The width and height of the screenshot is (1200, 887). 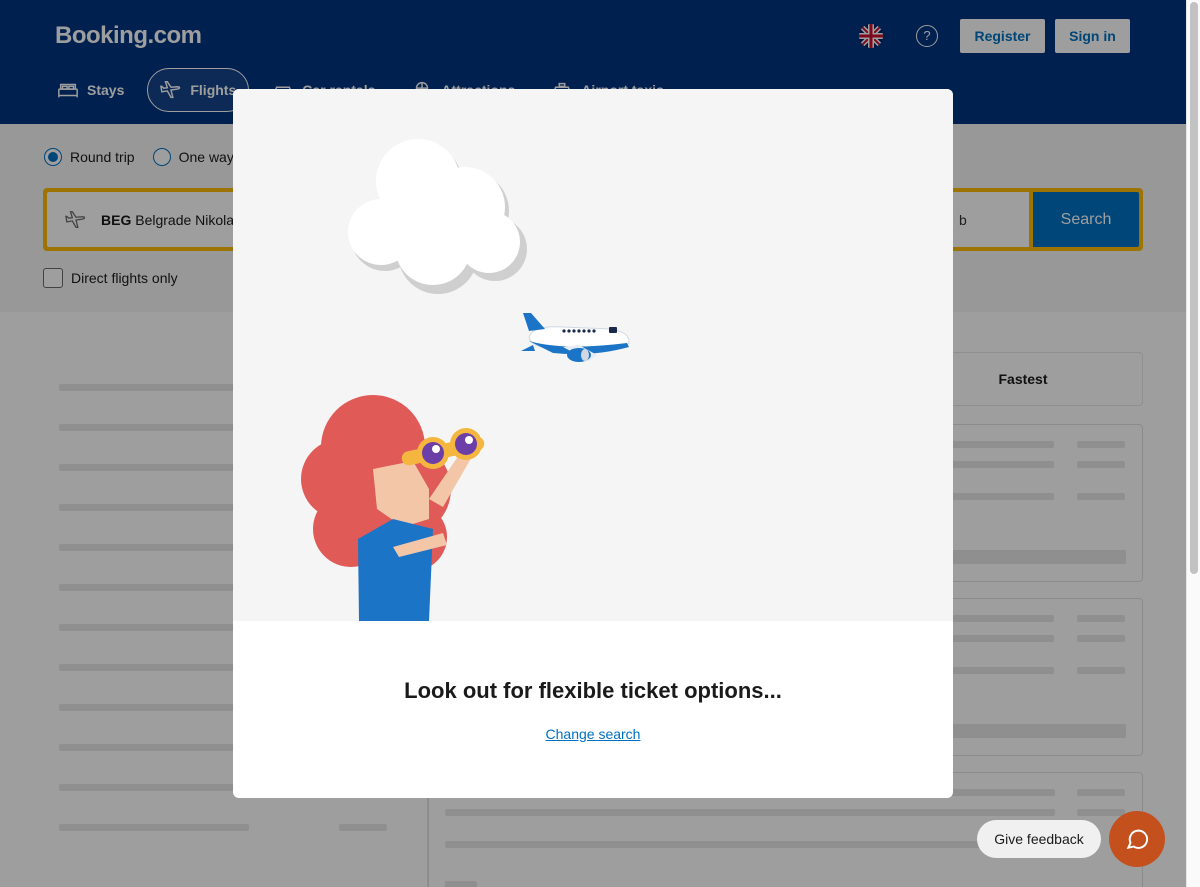 I want to click on change-search-link: Change search, so click(x=593, y=734).